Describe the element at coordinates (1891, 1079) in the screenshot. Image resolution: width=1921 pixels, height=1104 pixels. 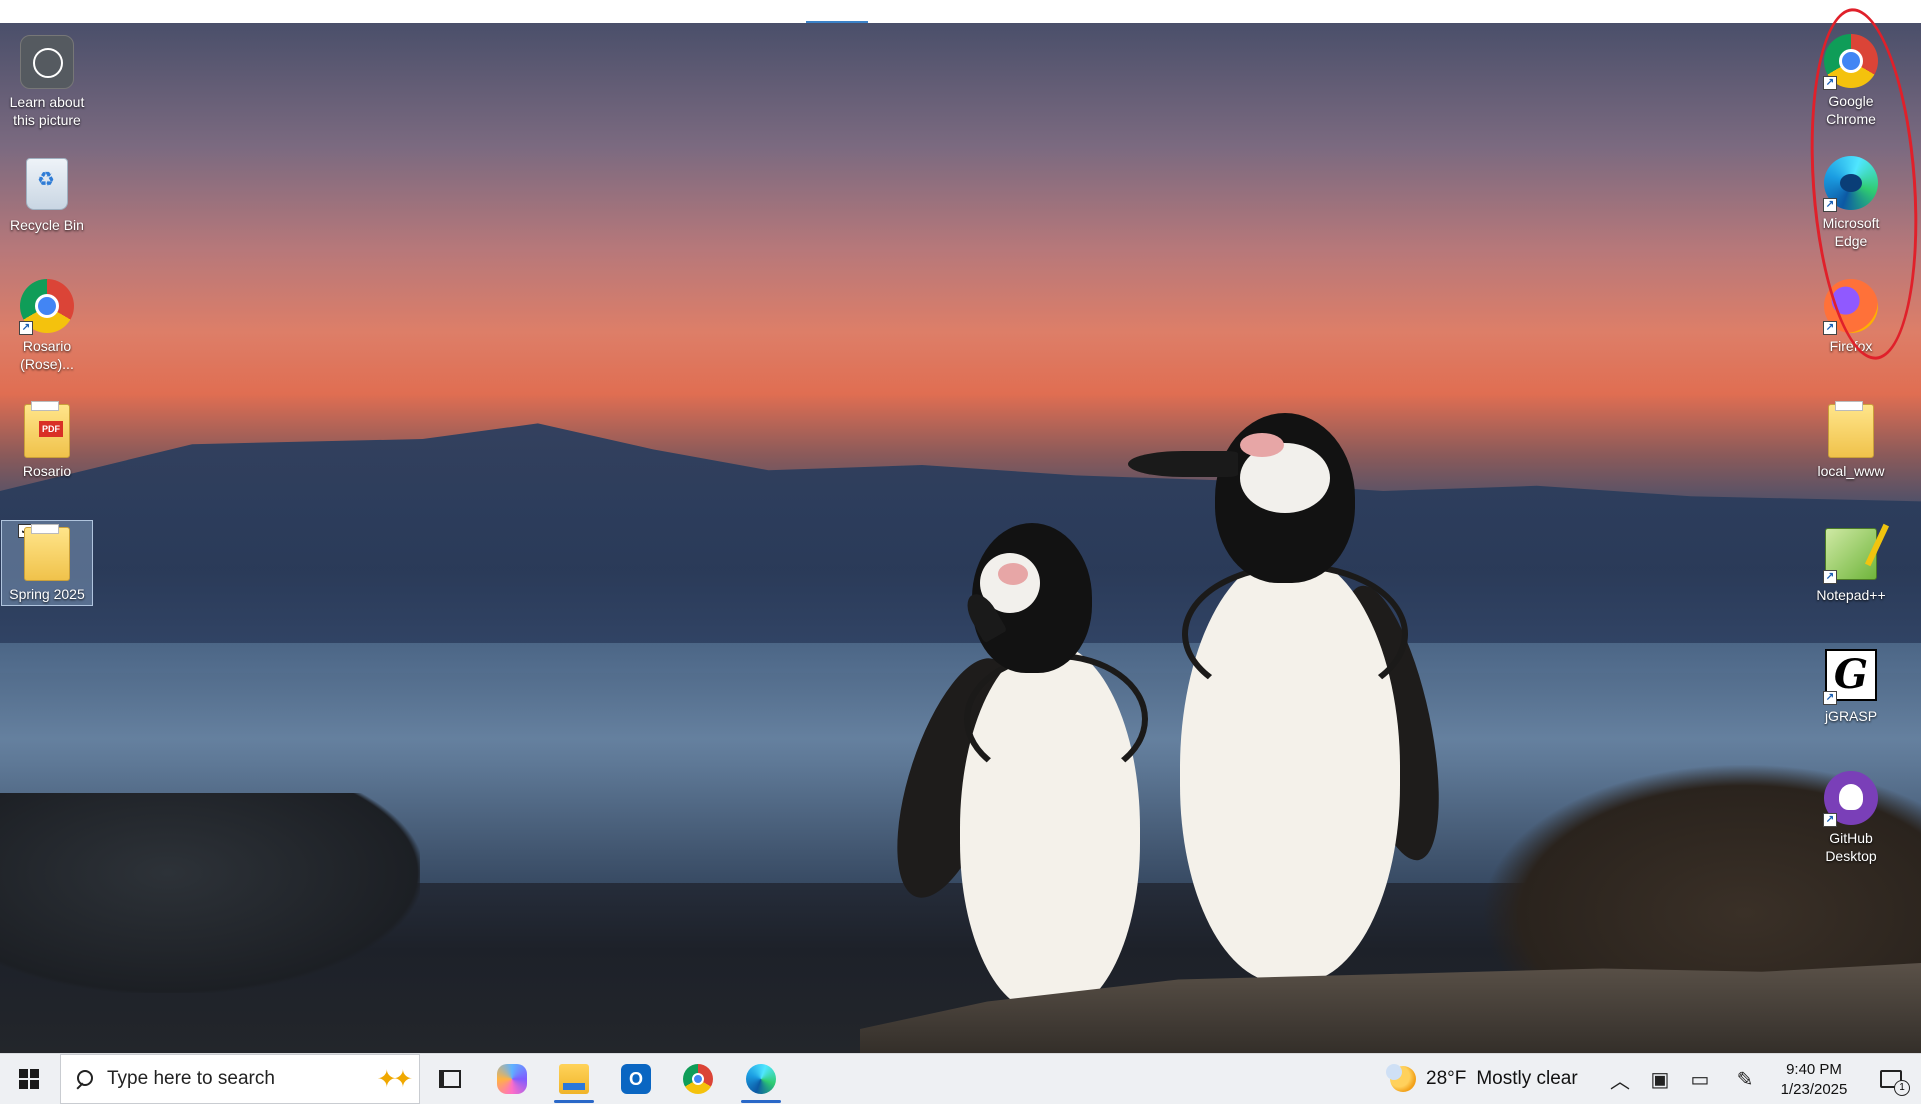
I see `notification-center-button: 1` at that location.